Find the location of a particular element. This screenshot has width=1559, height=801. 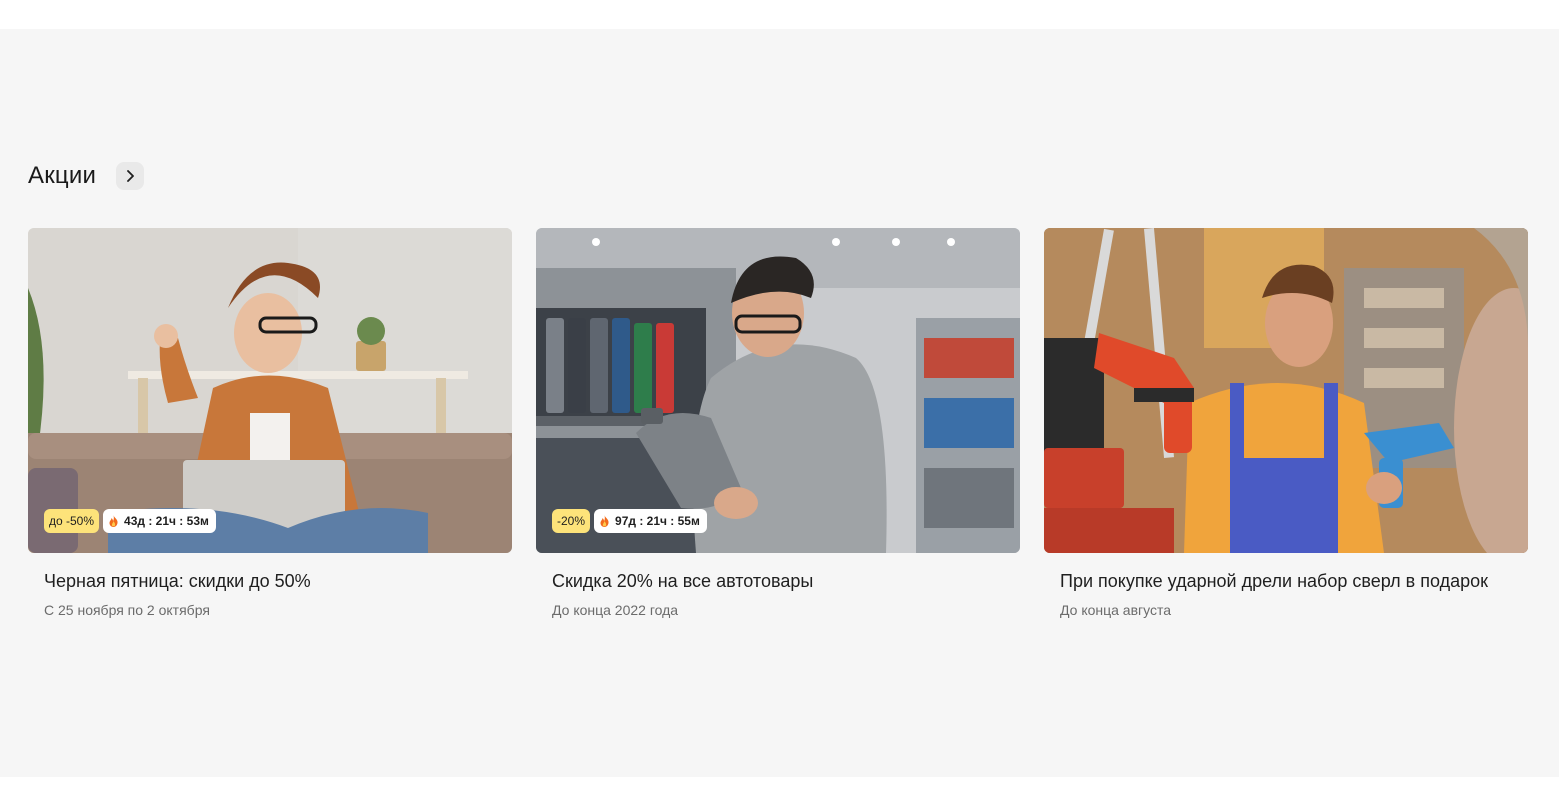

discount-badge: -20% is located at coordinates (571, 521).